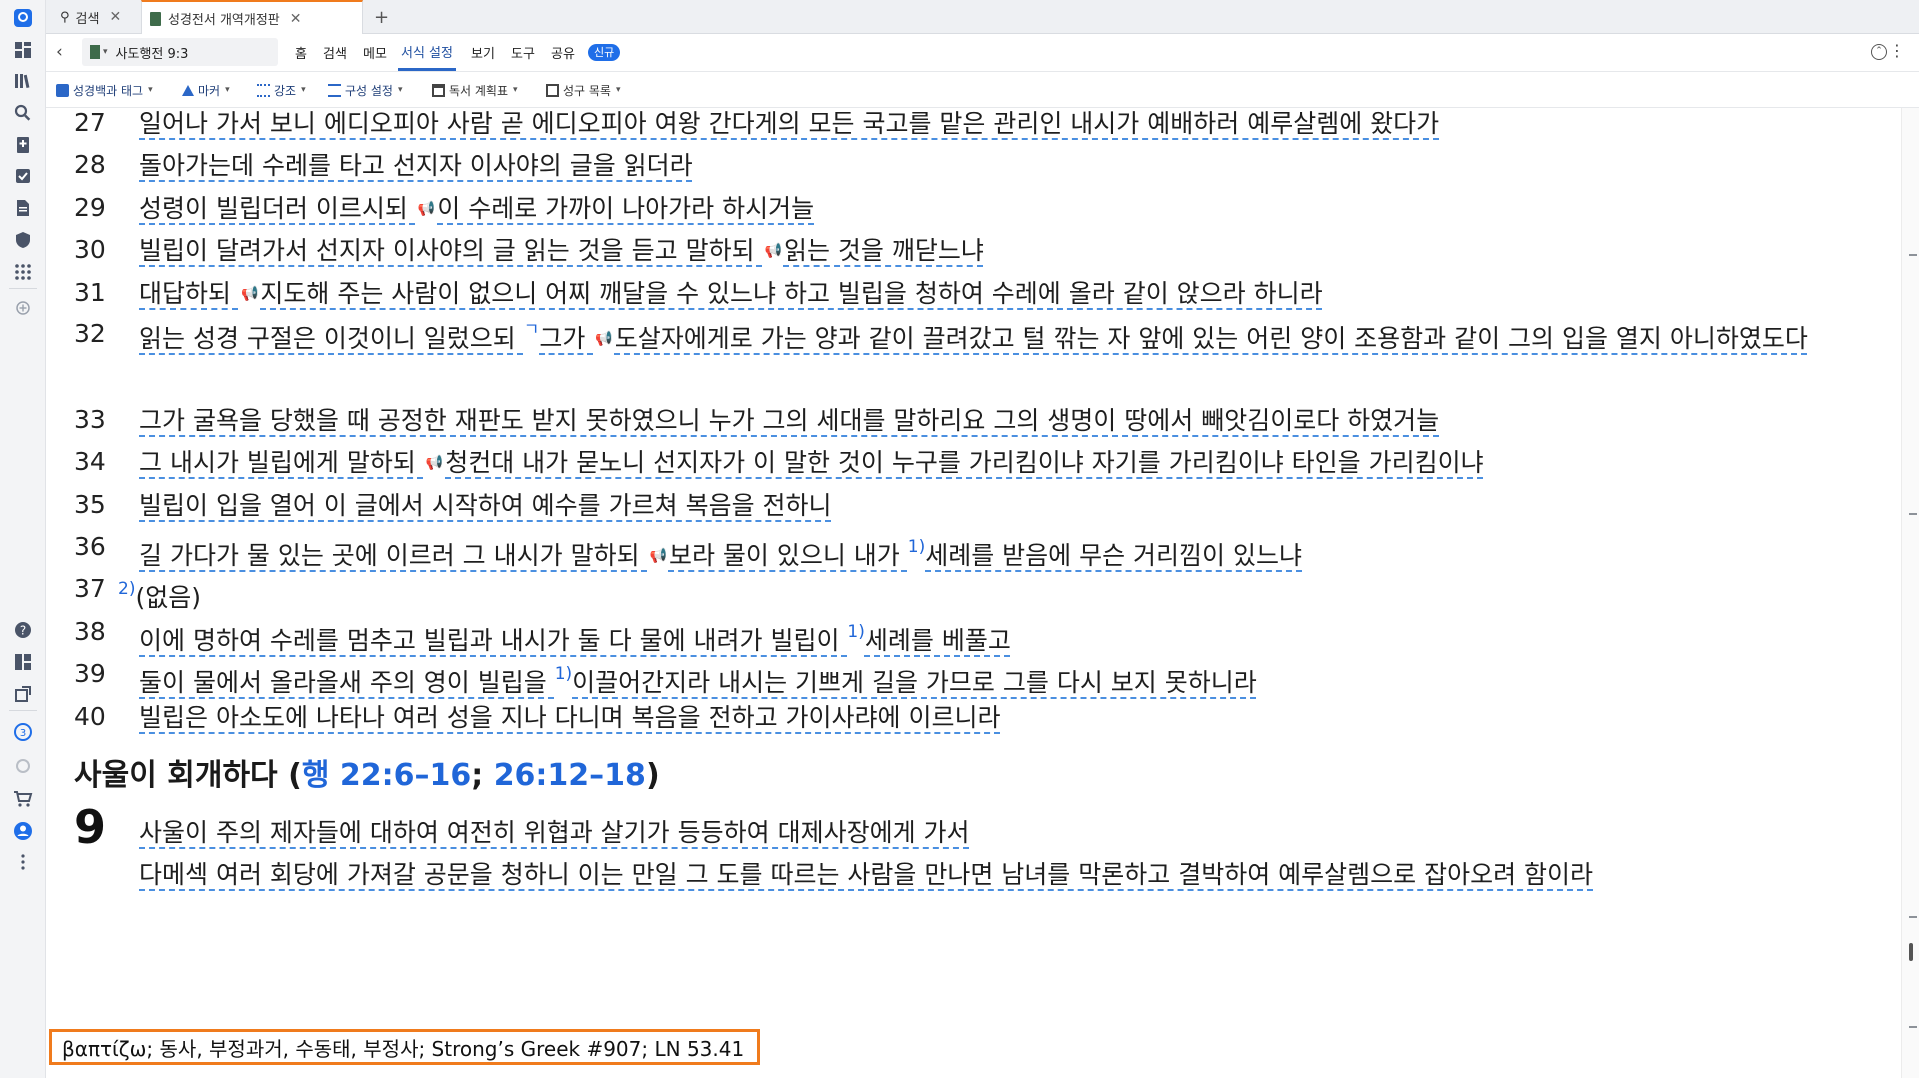  I want to click on document-icon, so click(23, 208).